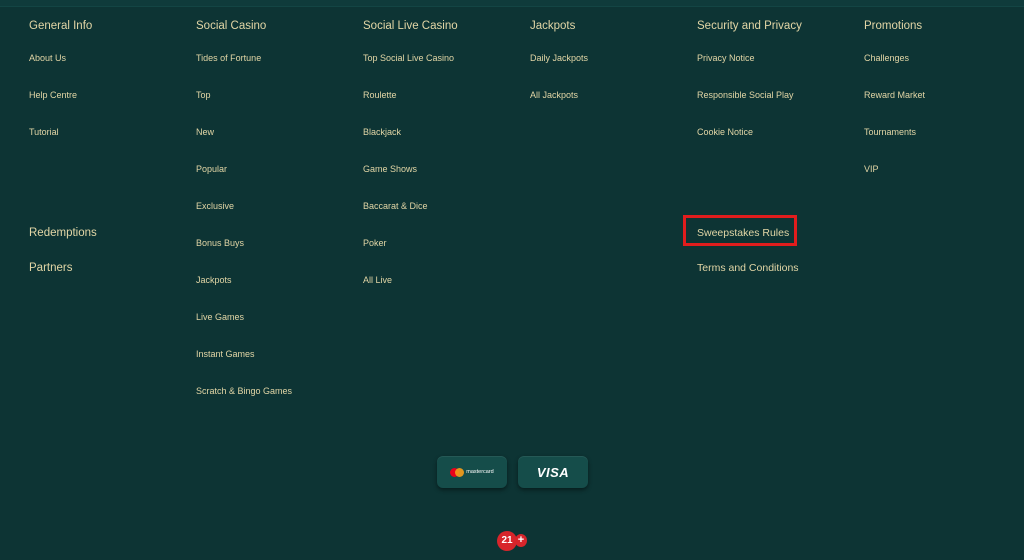 The image size is (1024, 560). Describe the element at coordinates (61, 26) in the screenshot. I see `column-heading-general-info: General Info` at that location.